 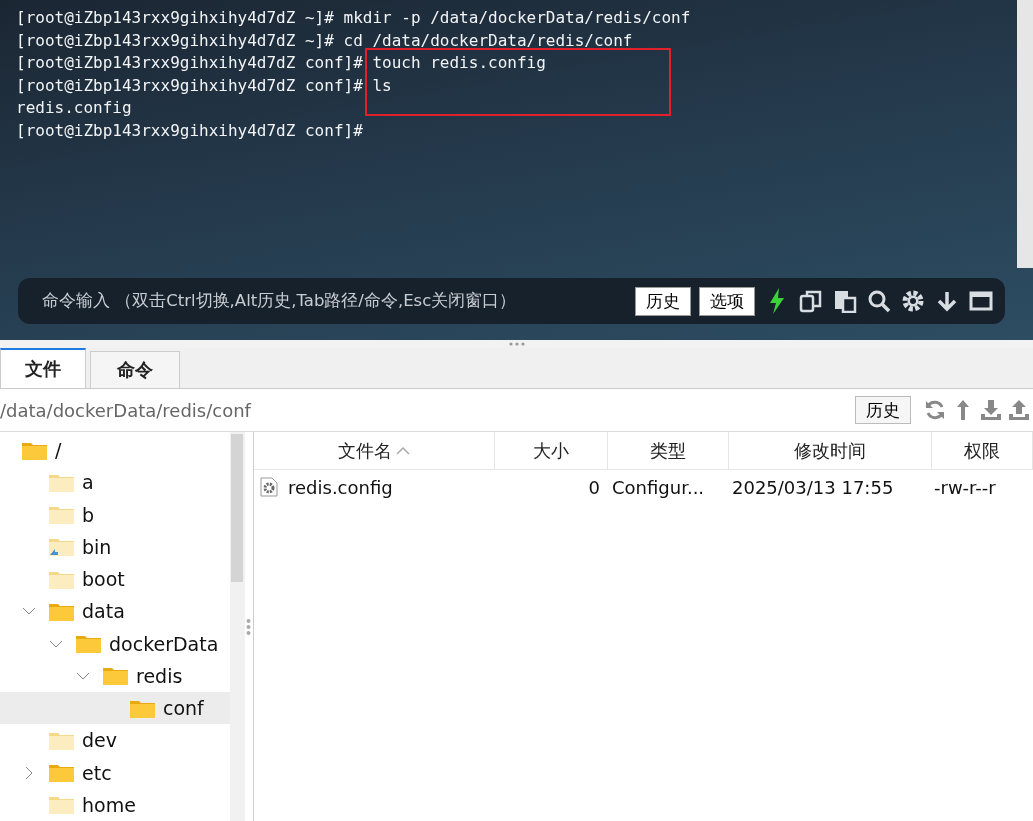 What do you see at coordinates (354, 18) in the screenshot?
I see `terminal-line: [root@iZbp143rxx9gihxihy4d7dZ ~]# mkdir -p /data/dockerData/redis/conf` at bounding box center [354, 18].